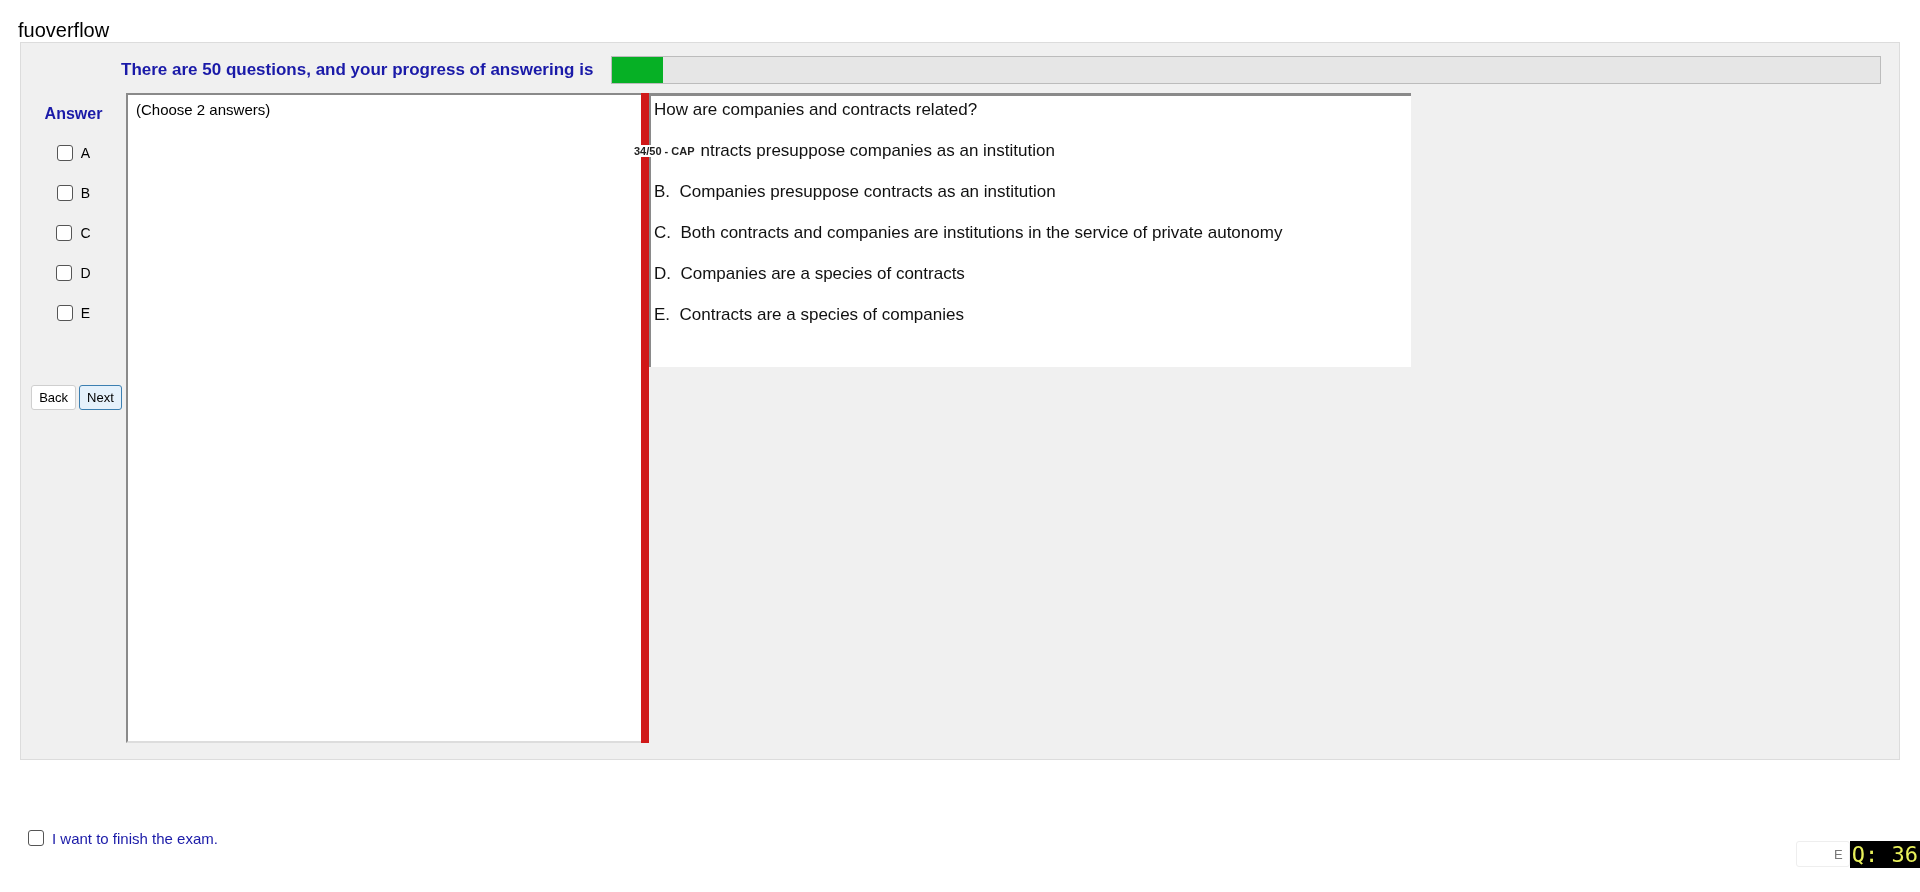 The width and height of the screenshot is (1920, 892). Describe the element at coordinates (203, 109) in the screenshot. I see `answer-instruction: (Choose 2 answers)` at that location.